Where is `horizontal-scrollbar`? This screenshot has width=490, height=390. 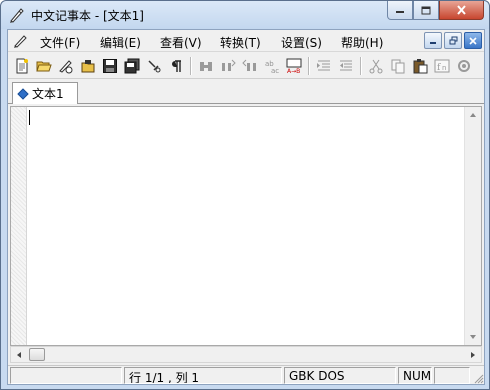
horizontal-scrollbar is located at coordinates (246, 354).